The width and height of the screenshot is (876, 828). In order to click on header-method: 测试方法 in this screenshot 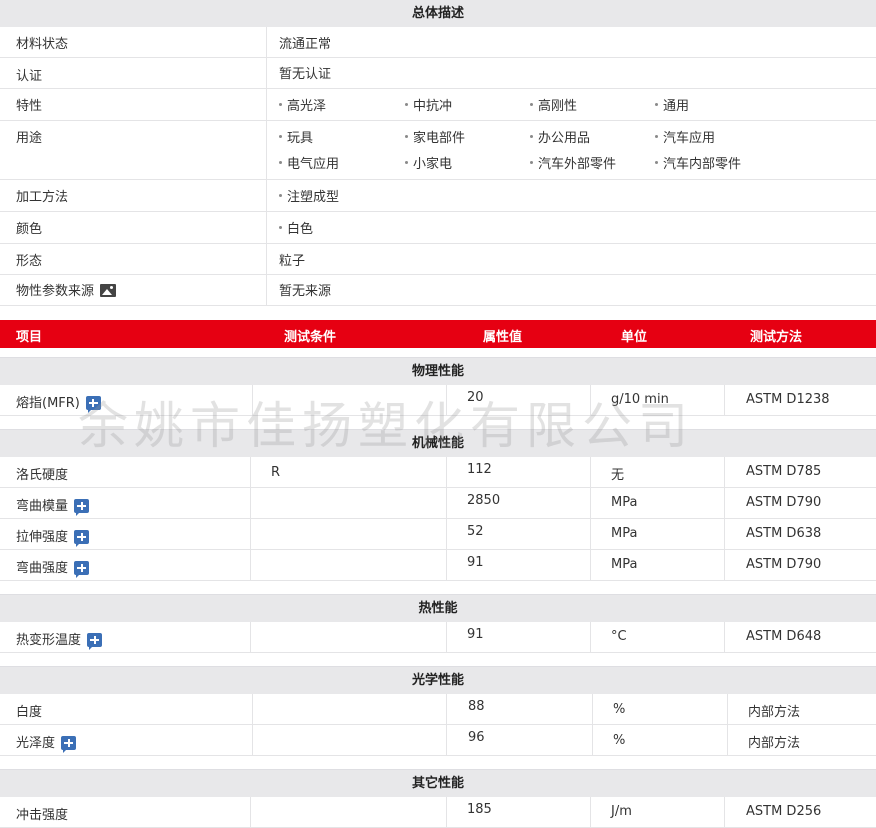, I will do `click(776, 337)`.